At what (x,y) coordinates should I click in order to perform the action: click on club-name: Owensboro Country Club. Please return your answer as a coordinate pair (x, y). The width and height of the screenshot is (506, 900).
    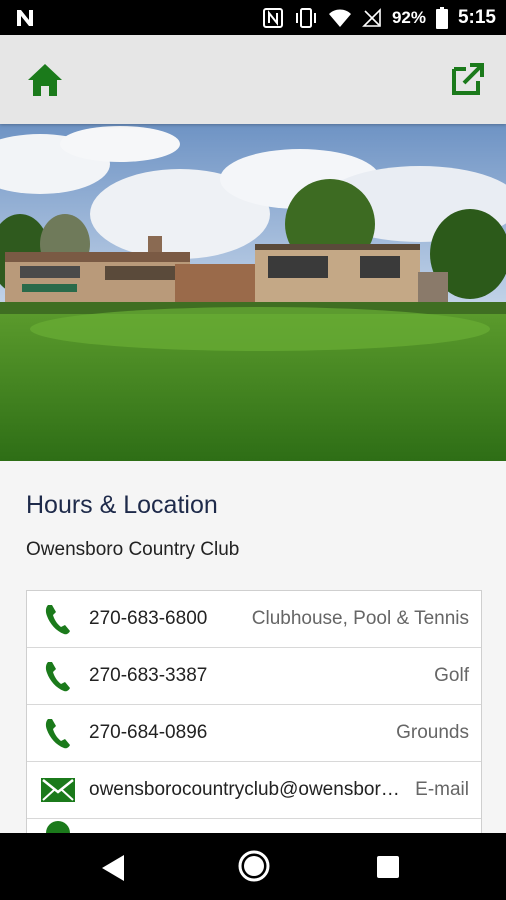
    Looking at the image, I should click on (133, 549).